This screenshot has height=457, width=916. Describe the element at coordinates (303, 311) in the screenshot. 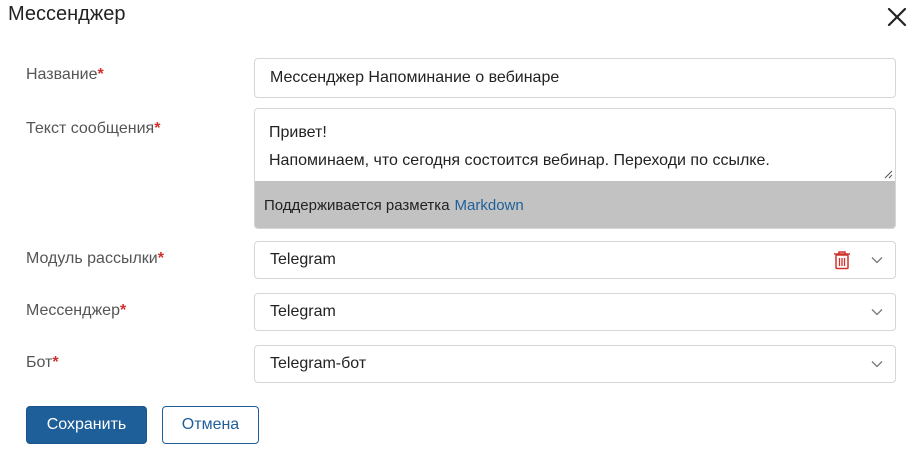

I see `messenger-select-value: Telegram` at that location.